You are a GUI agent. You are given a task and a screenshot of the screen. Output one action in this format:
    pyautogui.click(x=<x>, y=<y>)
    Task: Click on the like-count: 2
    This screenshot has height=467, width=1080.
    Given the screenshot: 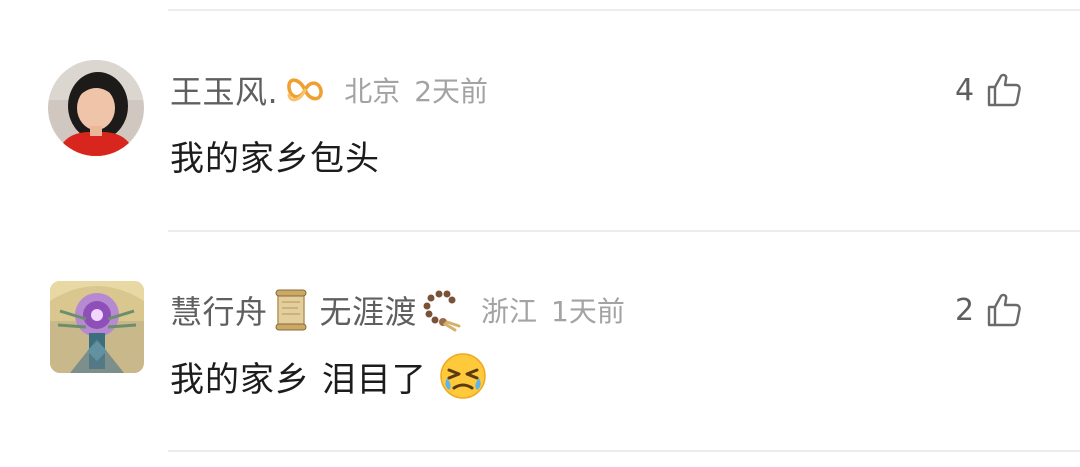 What is the action you would take?
    pyautogui.click(x=965, y=310)
    